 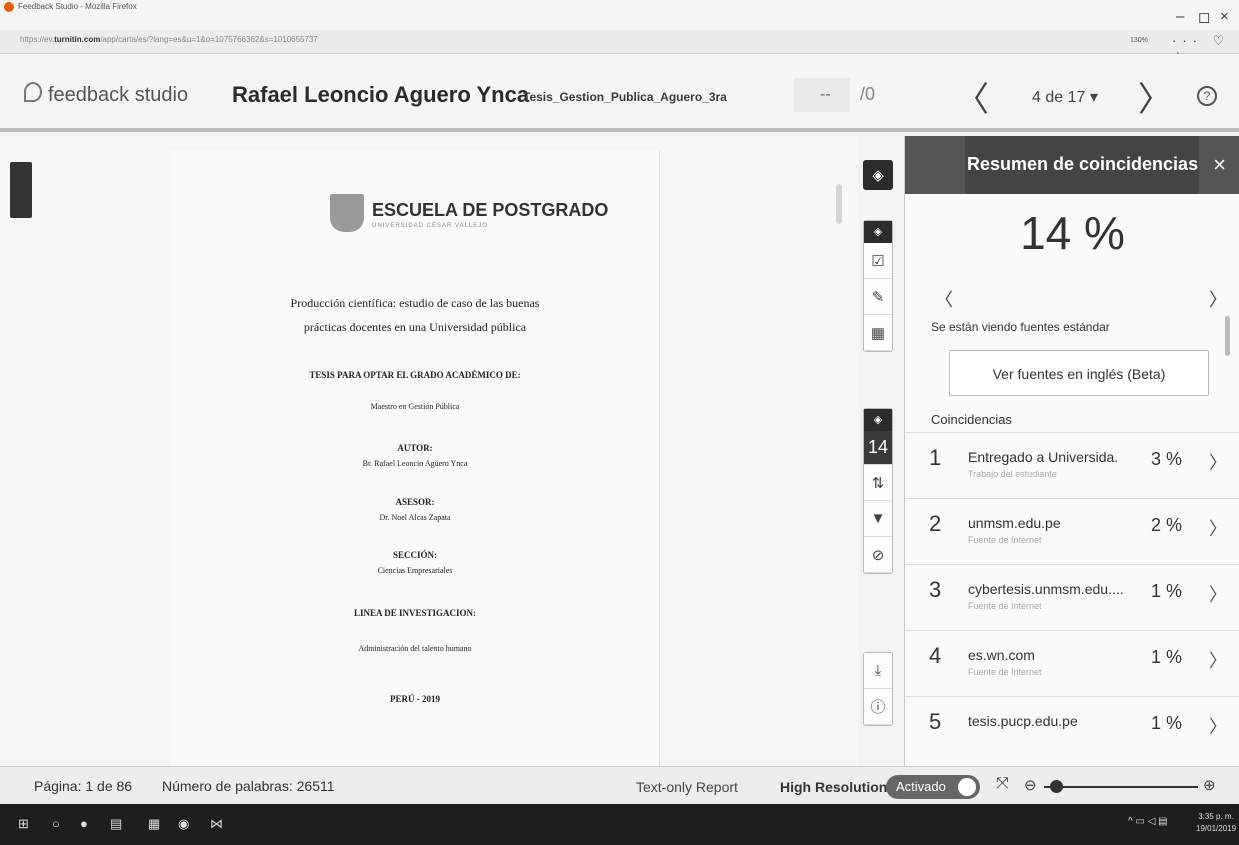 What do you see at coordinates (84, 823) in the screenshot?
I see `firefox-taskbar-icon: ●` at bounding box center [84, 823].